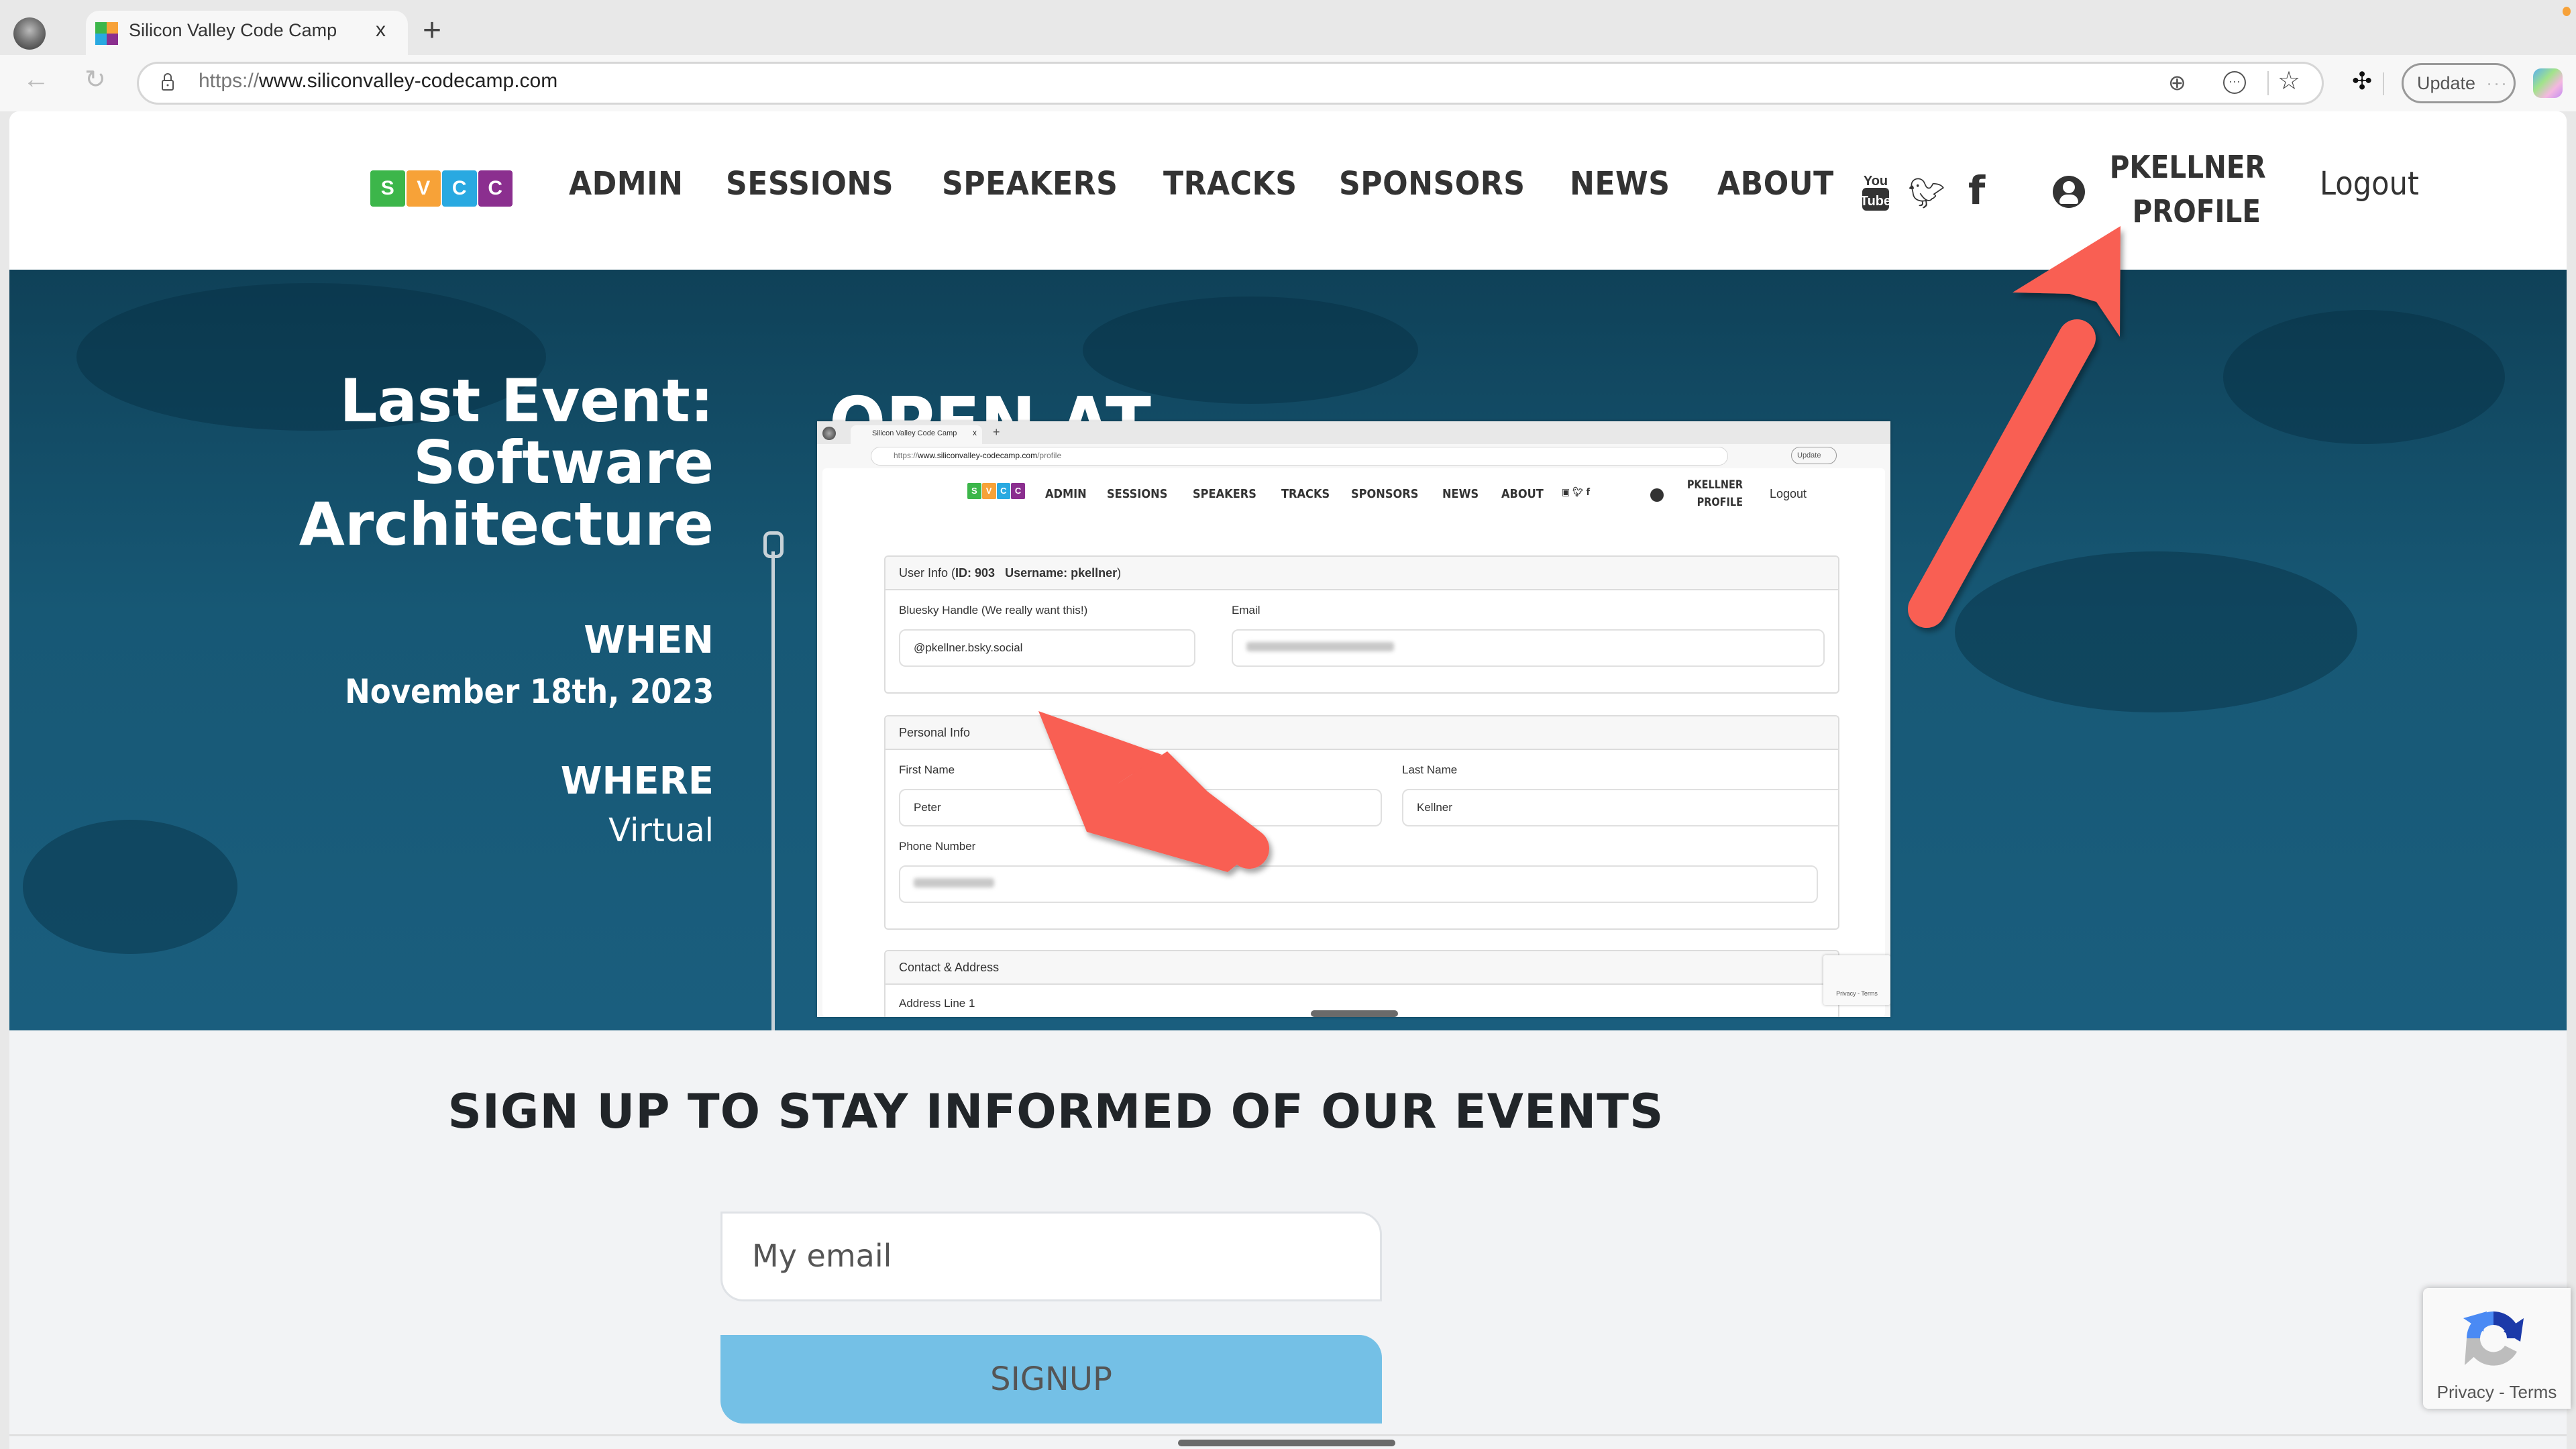  Describe the element at coordinates (2497, 1348) in the screenshot. I see `recaptcha-badge: Privacy - Terms` at that location.